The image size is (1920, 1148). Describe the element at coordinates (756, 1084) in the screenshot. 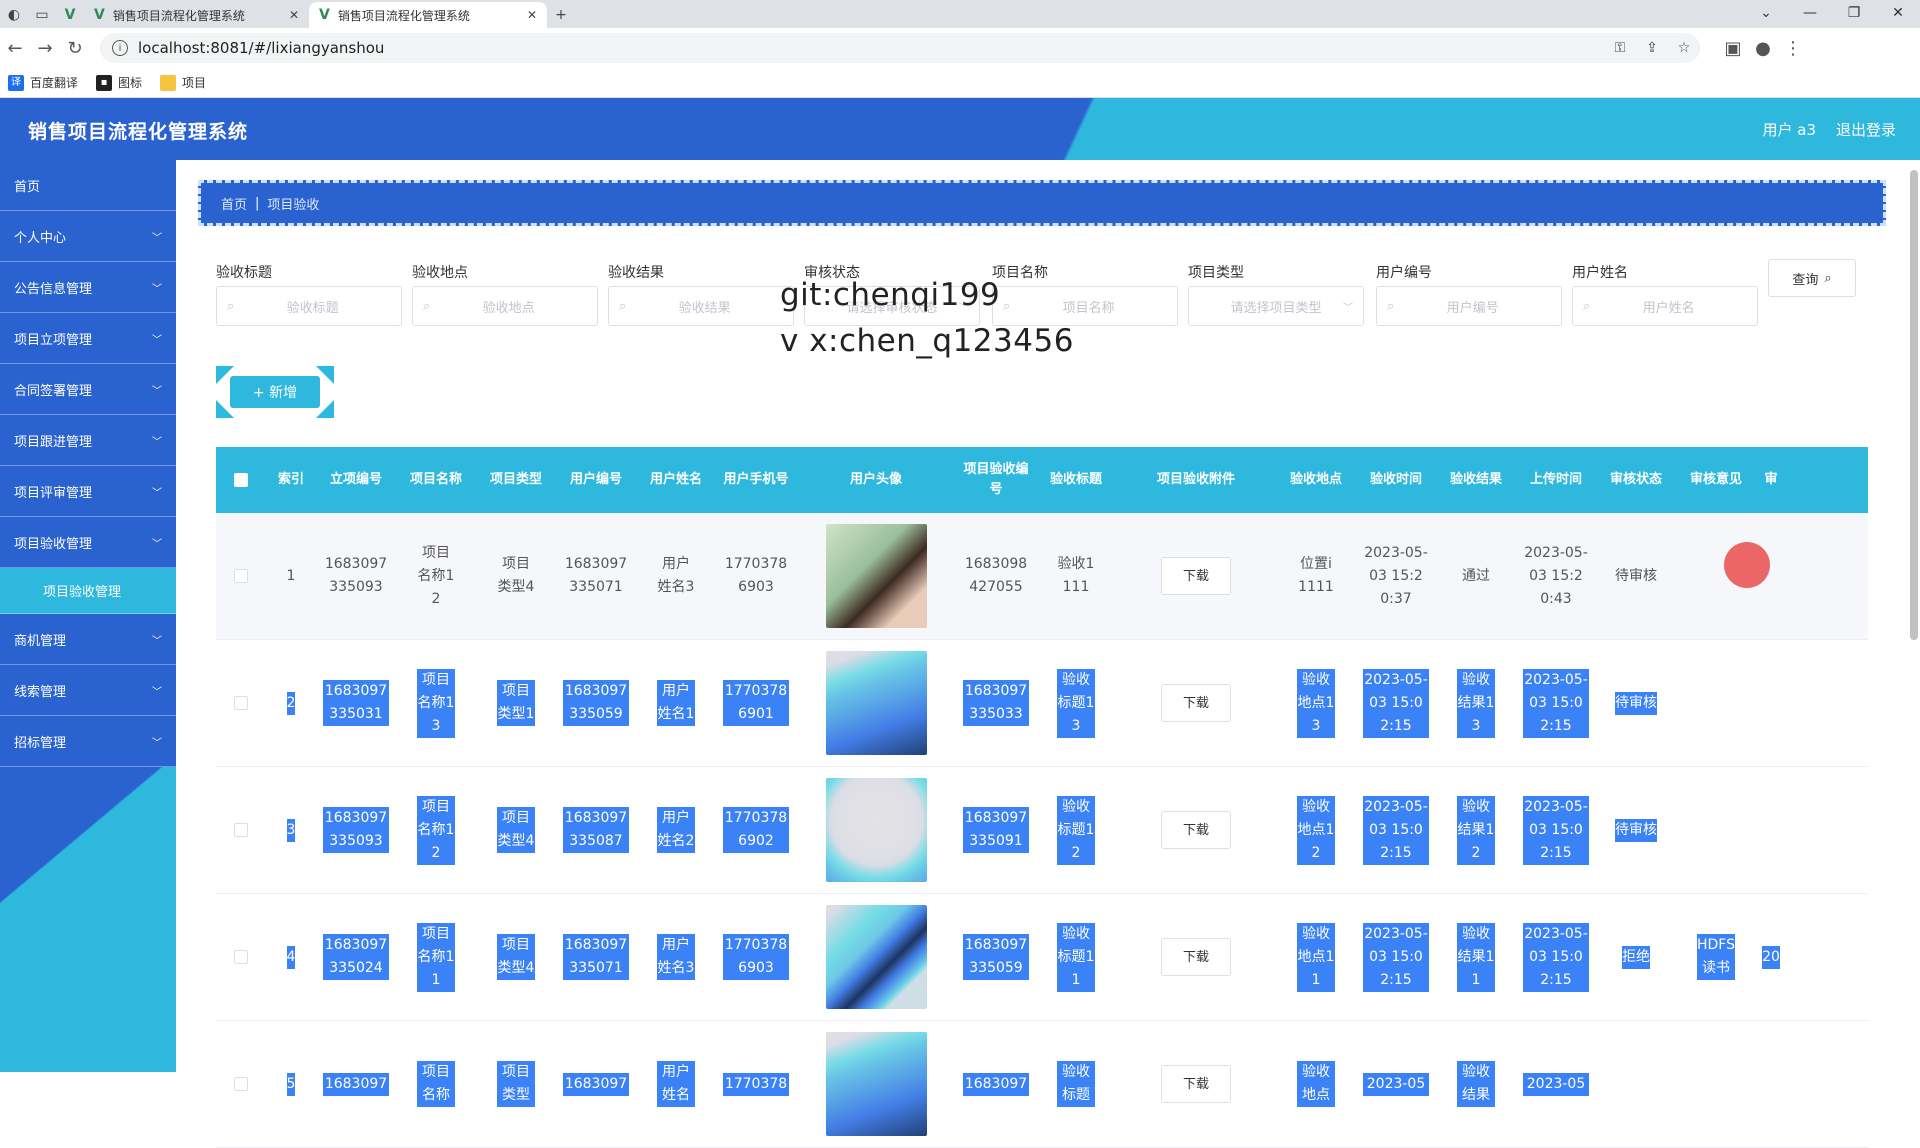

I see `cell-phone: 1770378` at that location.